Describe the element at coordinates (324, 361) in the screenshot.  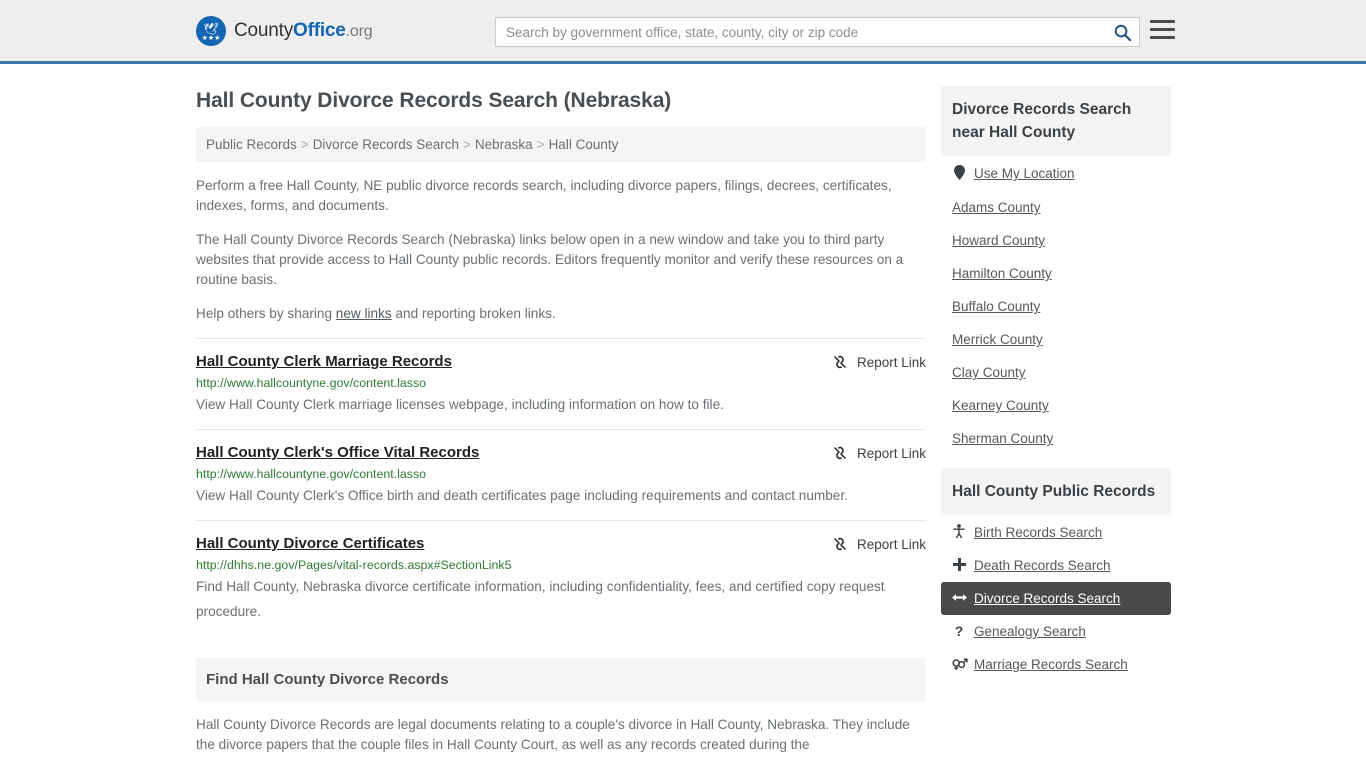
I see `result-title-link: Hall County Clerk Marriage Records` at that location.